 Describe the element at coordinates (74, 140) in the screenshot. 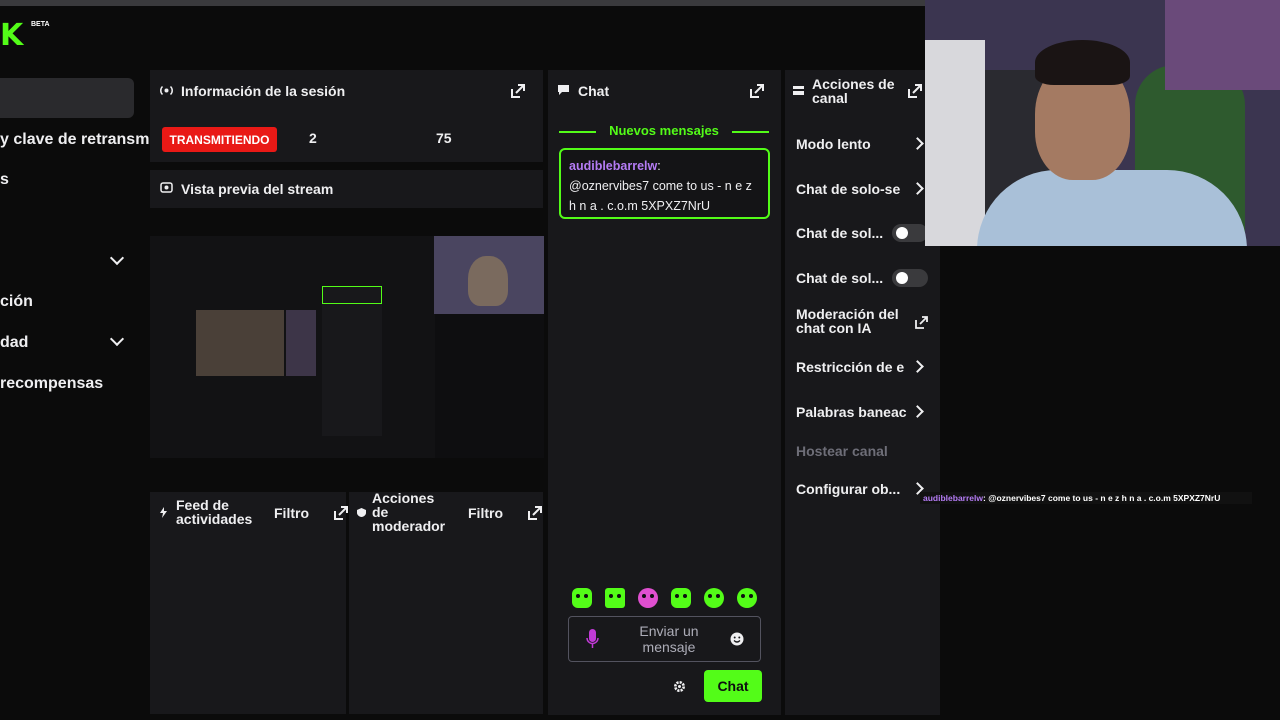

I see `sidebar-item-stream-key: y clave de retransm` at that location.